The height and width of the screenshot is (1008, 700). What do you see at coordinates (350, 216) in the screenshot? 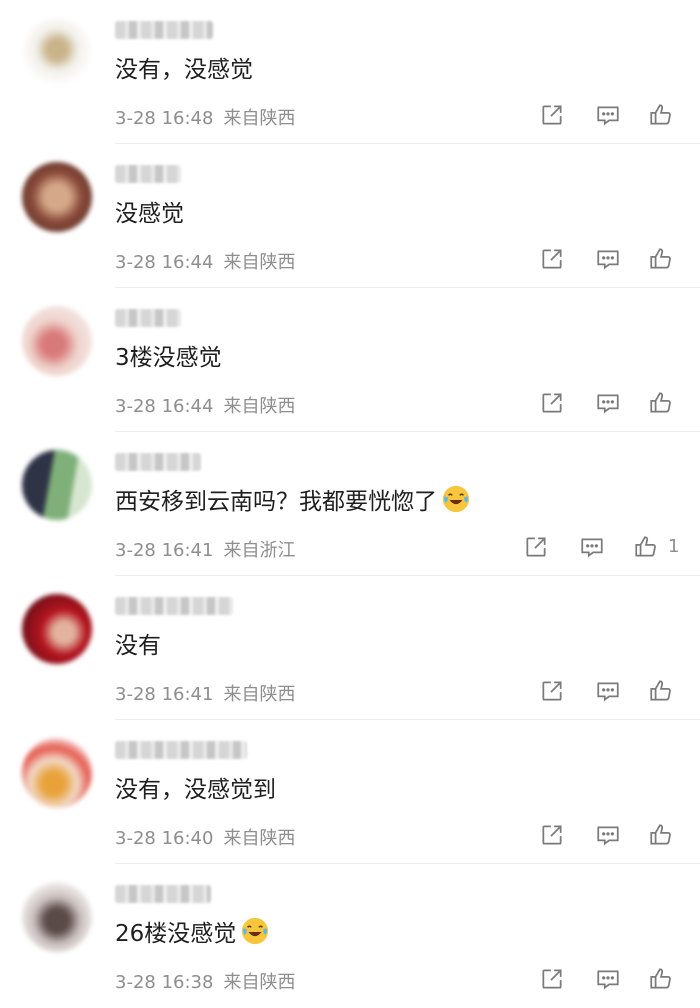
I see `comment-item: 没感觉 3-28 16:44 来自陕西` at bounding box center [350, 216].